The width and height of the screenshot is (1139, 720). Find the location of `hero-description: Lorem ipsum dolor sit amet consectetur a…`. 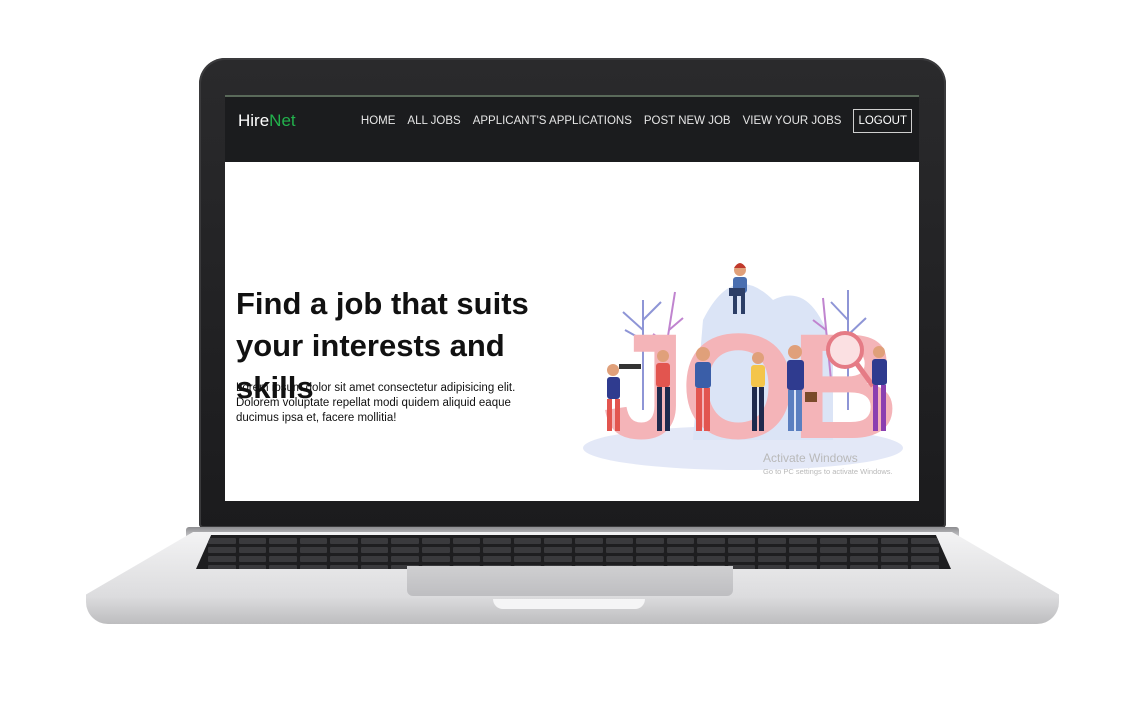

hero-description: Lorem ipsum dolor sit amet consectetur a… is located at coordinates (376, 403).